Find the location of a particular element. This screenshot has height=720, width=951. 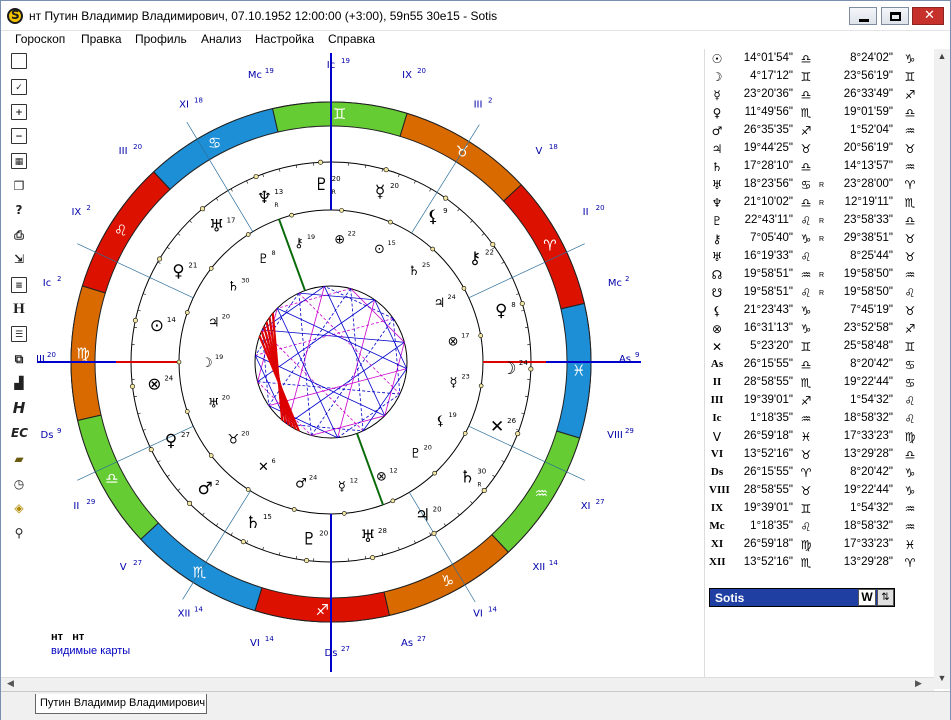

table-row: VIII 28°58'55" ♉ 19°22'44" ♑ is located at coordinates (820, 491).